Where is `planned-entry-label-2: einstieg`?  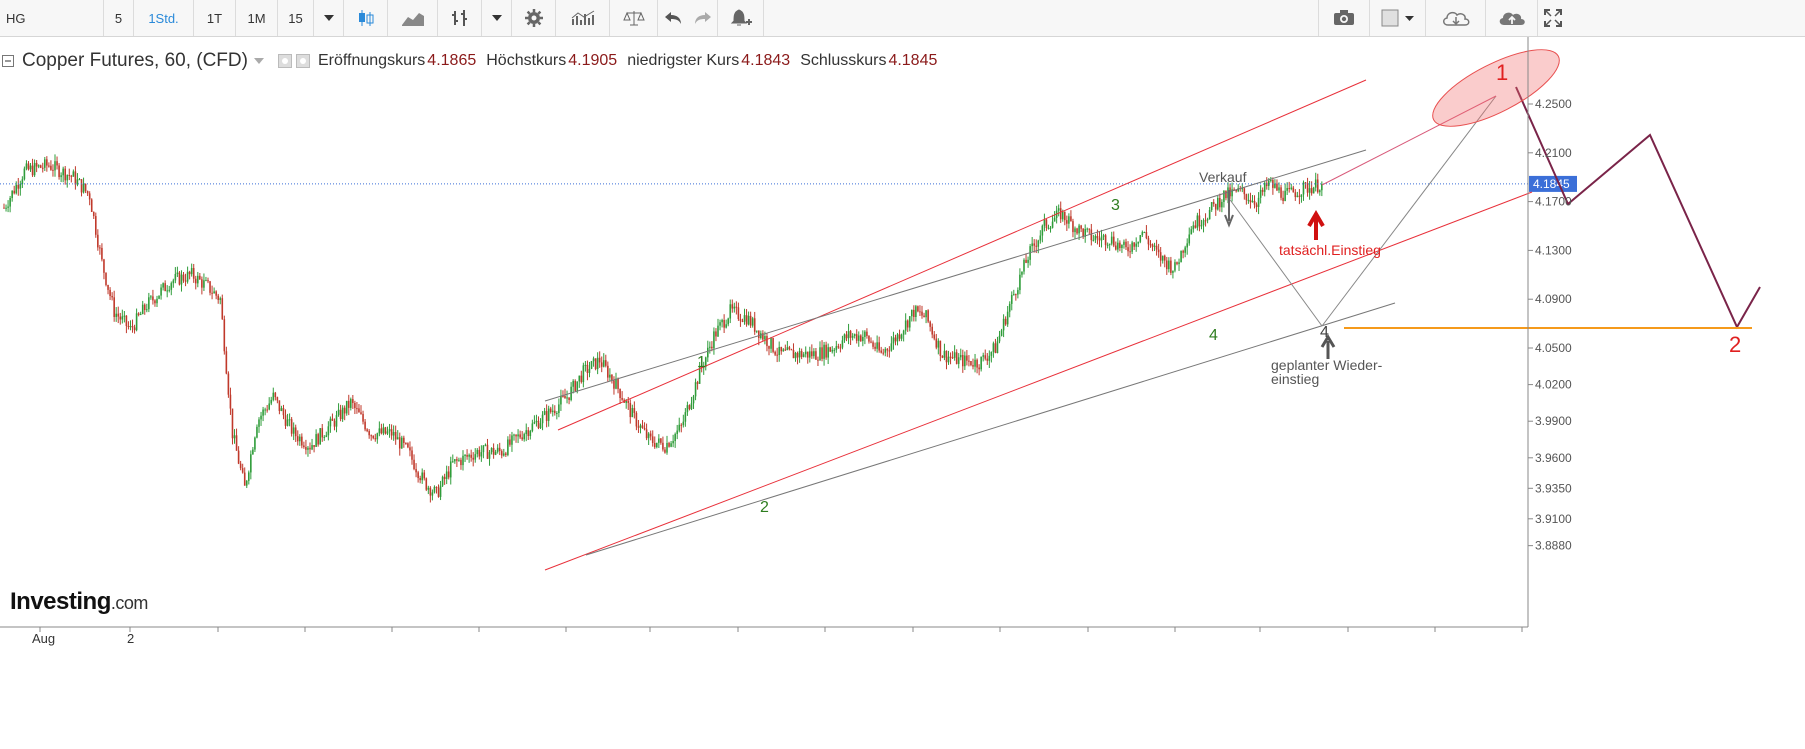 planned-entry-label-2: einstieg is located at coordinates (1295, 379).